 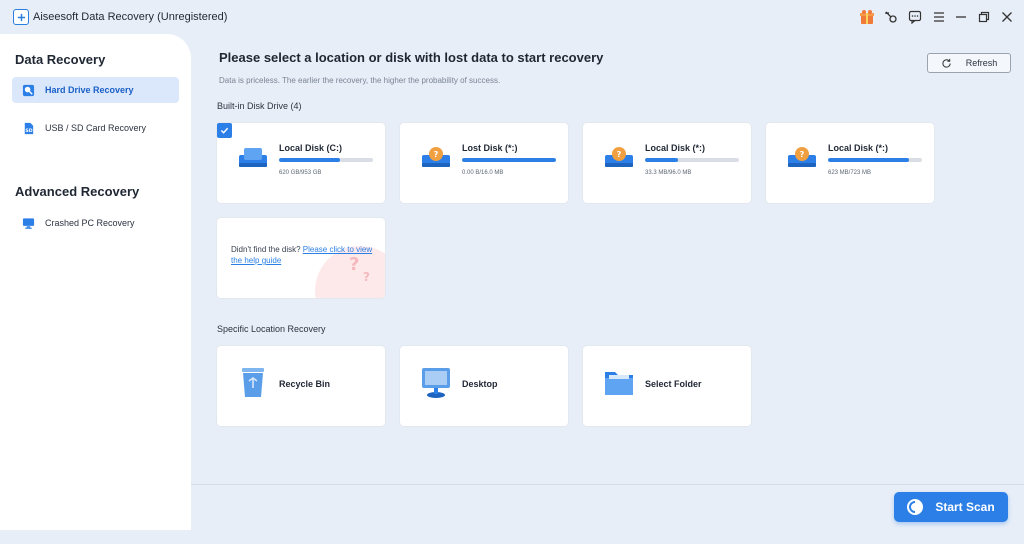 What do you see at coordinates (915, 507) in the screenshot?
I see `scan-icon` at bounding box center [915, 507].